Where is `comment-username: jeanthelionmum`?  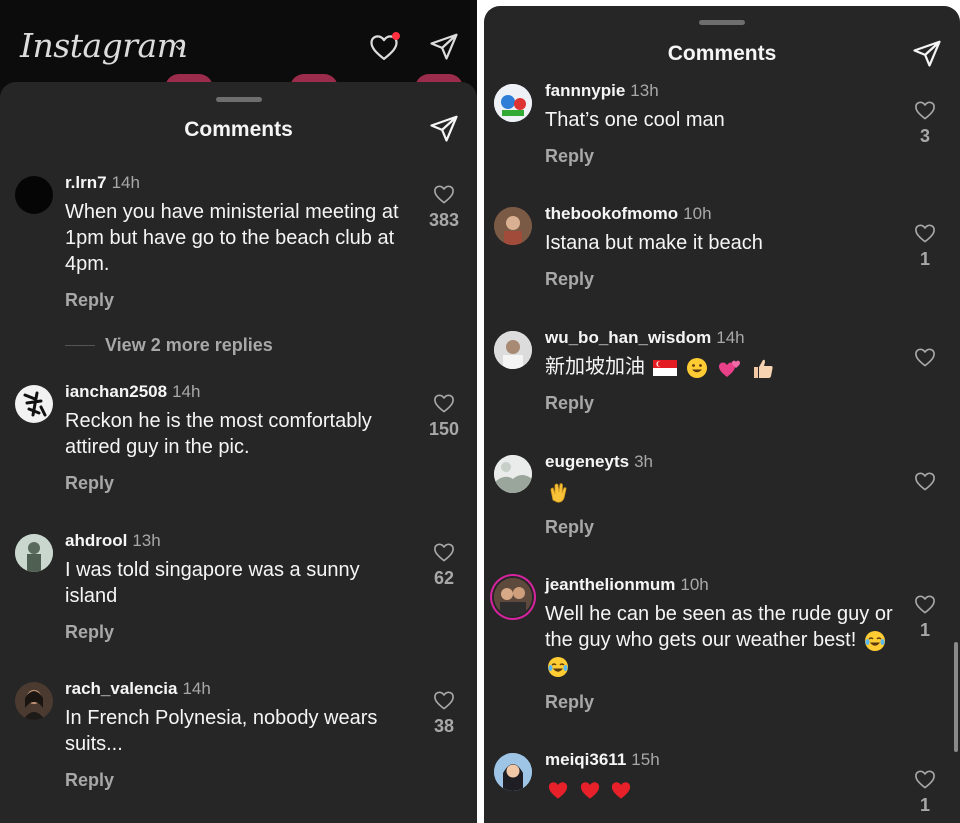 comment-username: jeanthelionmum is located at coordinates (610, 584).